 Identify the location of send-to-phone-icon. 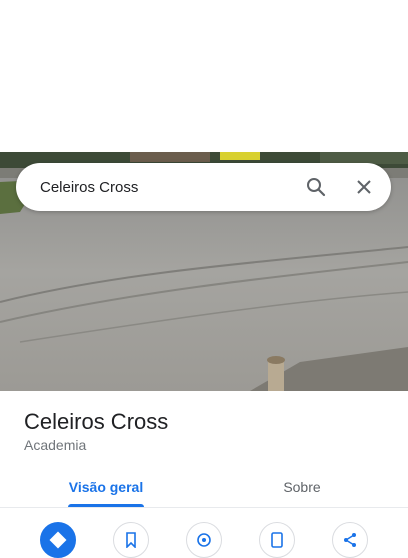
(277, 540).